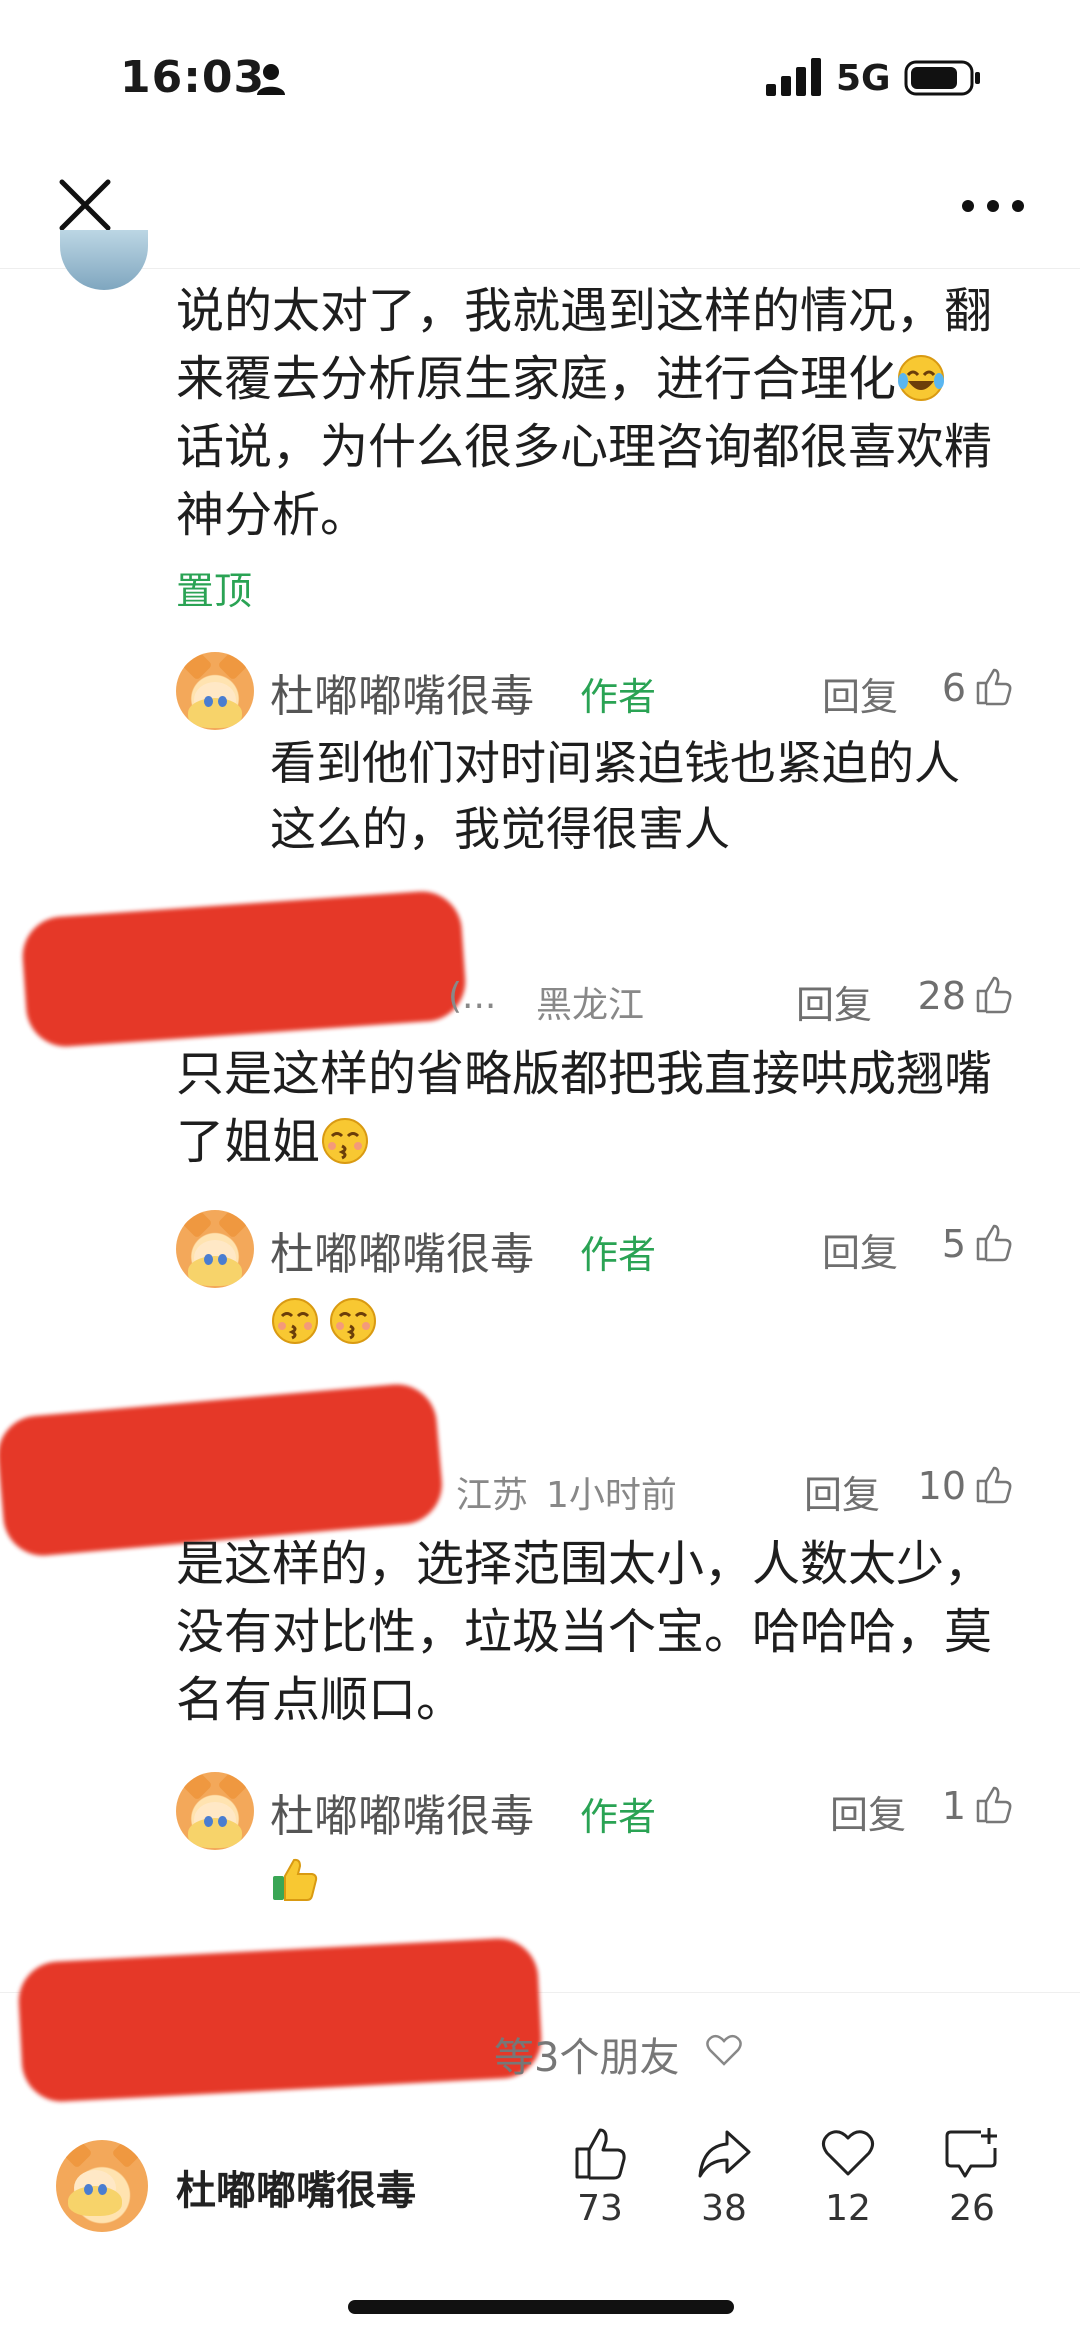 Image resolution: width=1080 pixels, height=2339 pixels. What do you see at coordinates (993, 202) in the screenshot?
I see `more-icon` at bounding box center [993, 202].